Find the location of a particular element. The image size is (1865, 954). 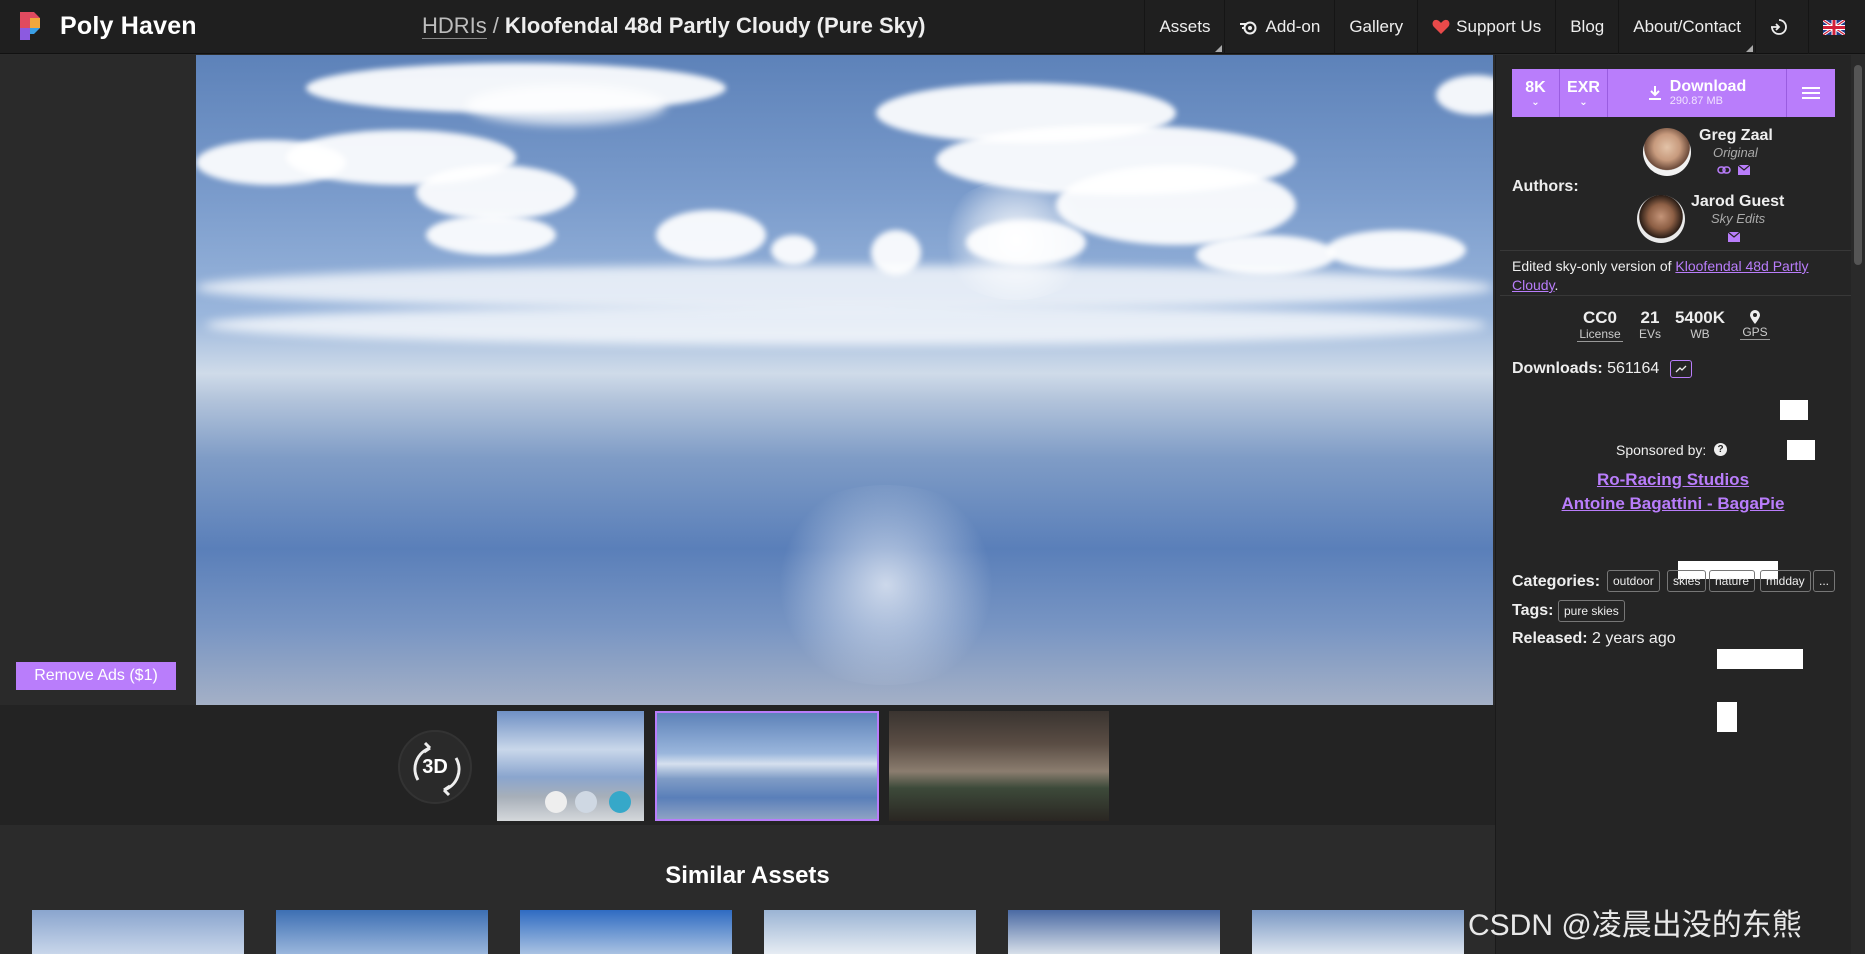

nav-gallery: Gallery is located at coordinates (1375, 27).